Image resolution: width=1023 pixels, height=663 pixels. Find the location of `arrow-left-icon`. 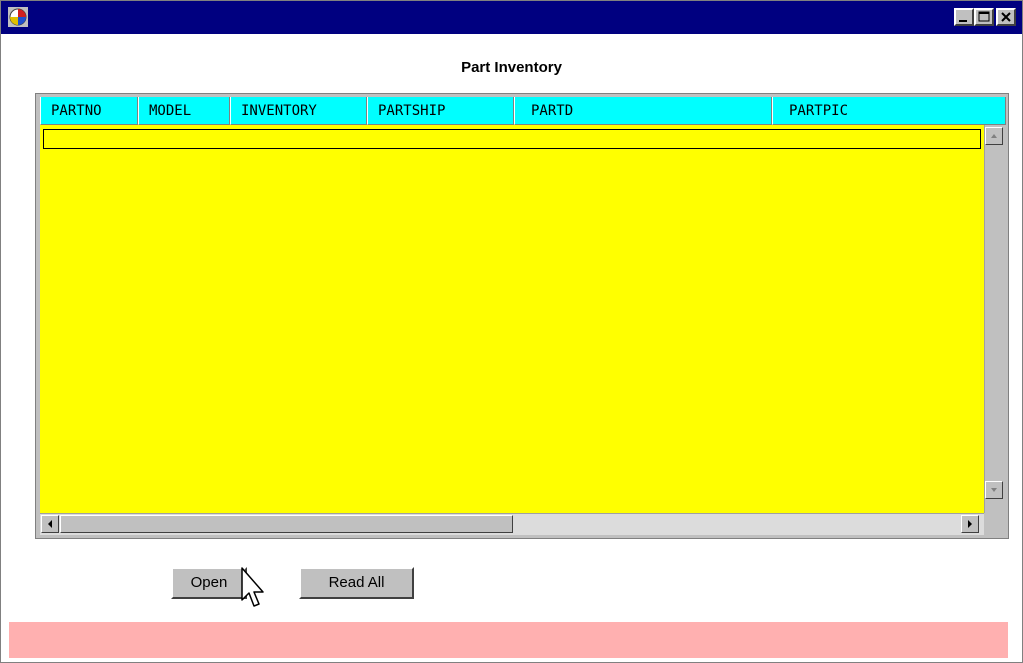

arrow-left-icon is located at coordinates (50, 524).